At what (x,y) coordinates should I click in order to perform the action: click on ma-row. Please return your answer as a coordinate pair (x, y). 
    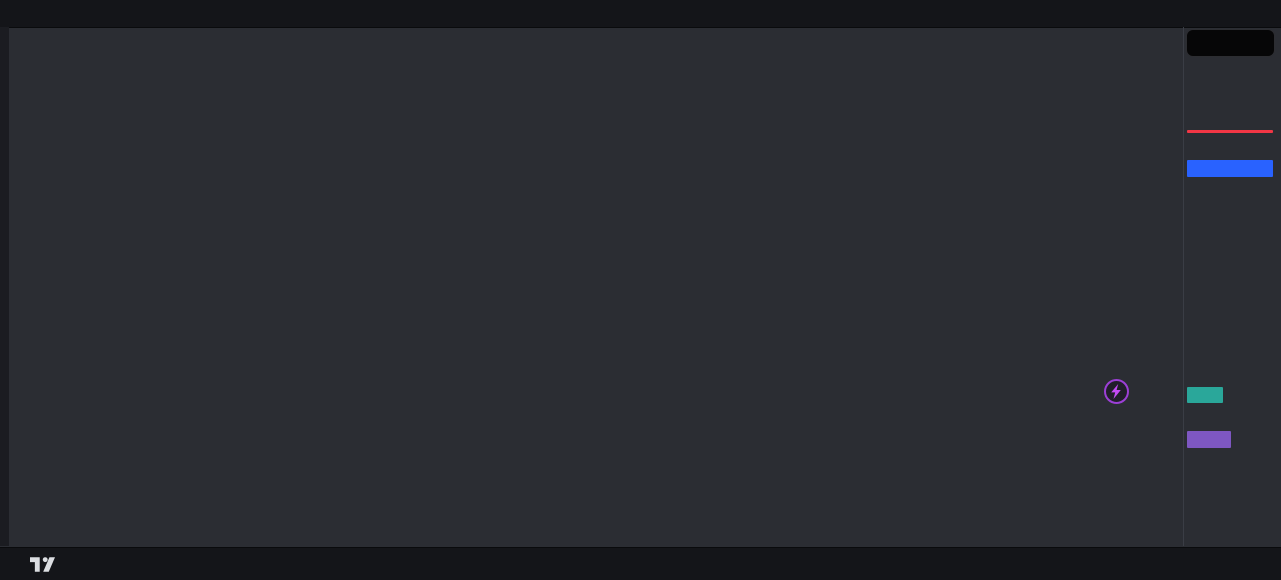
    Looking at the image, I should click on (37, 75).